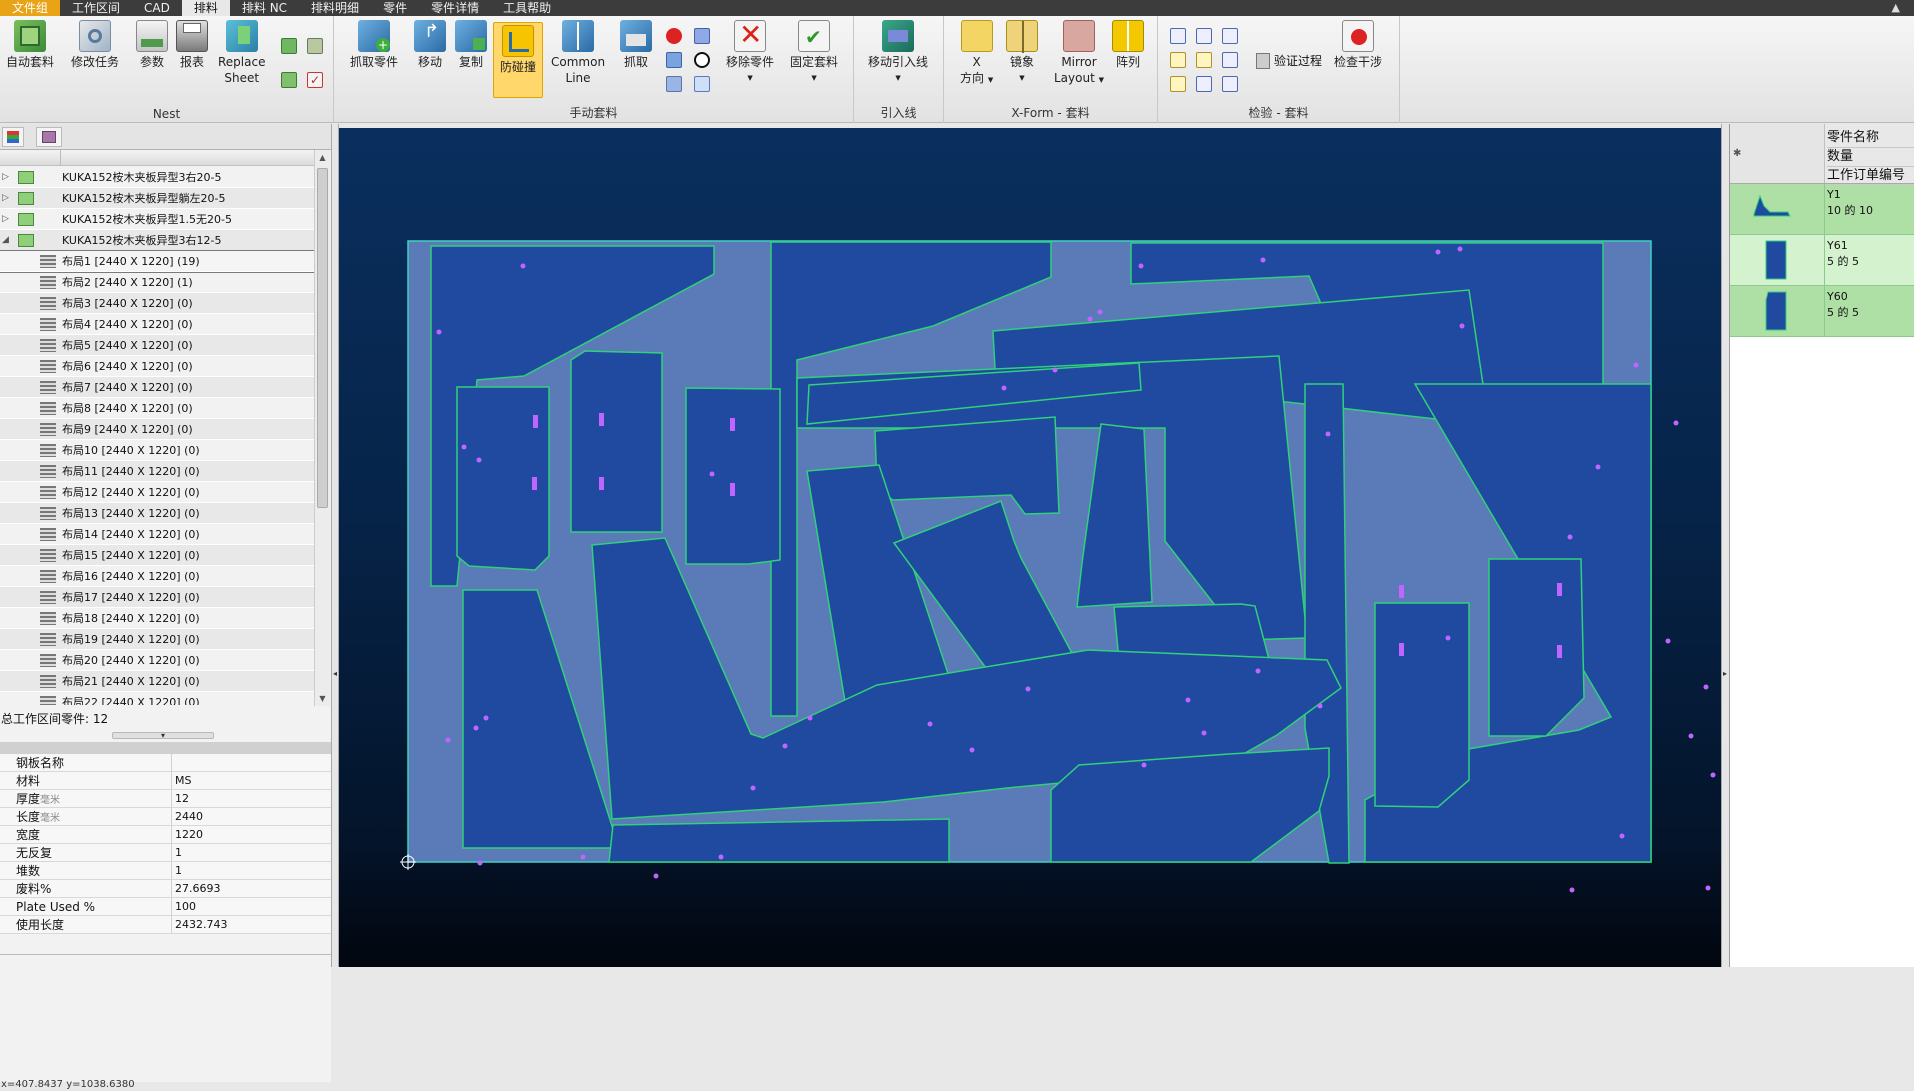  What do you see at coordinates (322, 157) in the screenshot?
I see `scroll-up-icon: ▲` at bounding box center [322, 157].